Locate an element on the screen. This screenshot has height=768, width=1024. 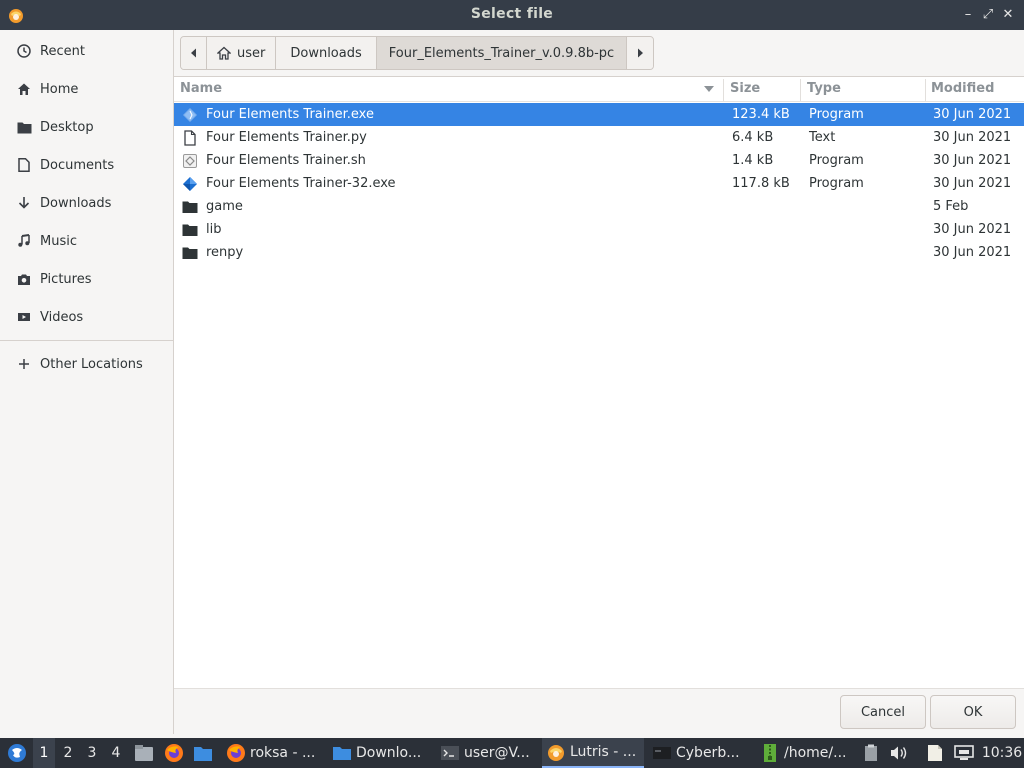
workspace-4-button: 4 is located at coordinates (116, 753).